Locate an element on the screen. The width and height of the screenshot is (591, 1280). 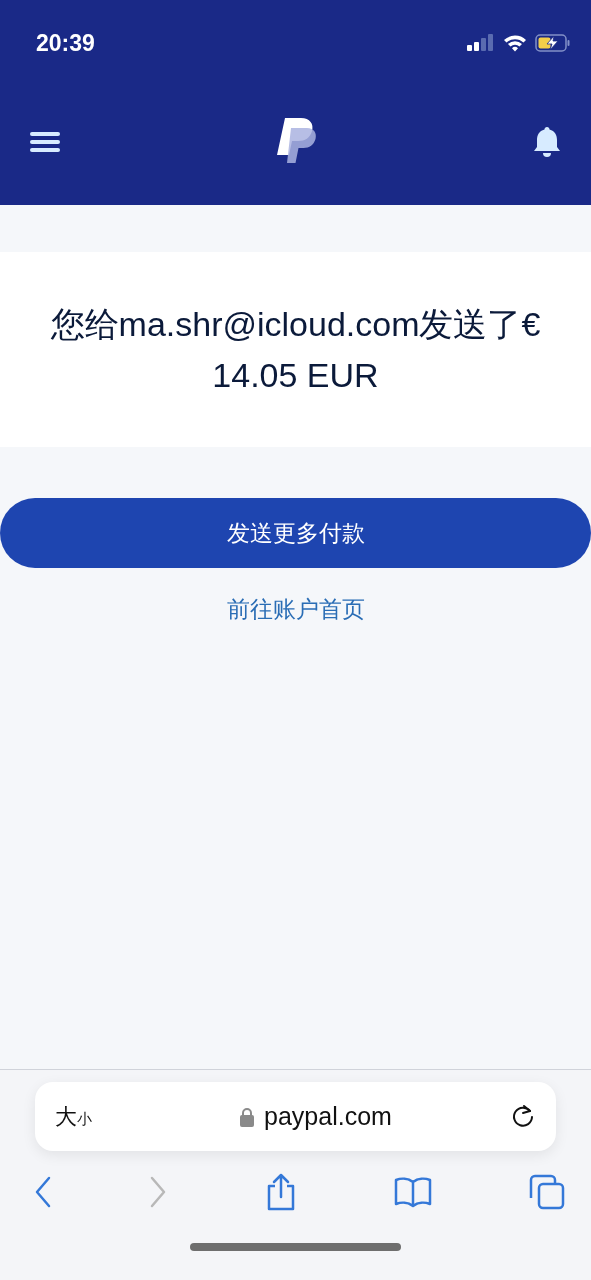
signal-icon is located at coordinates (481, 43).